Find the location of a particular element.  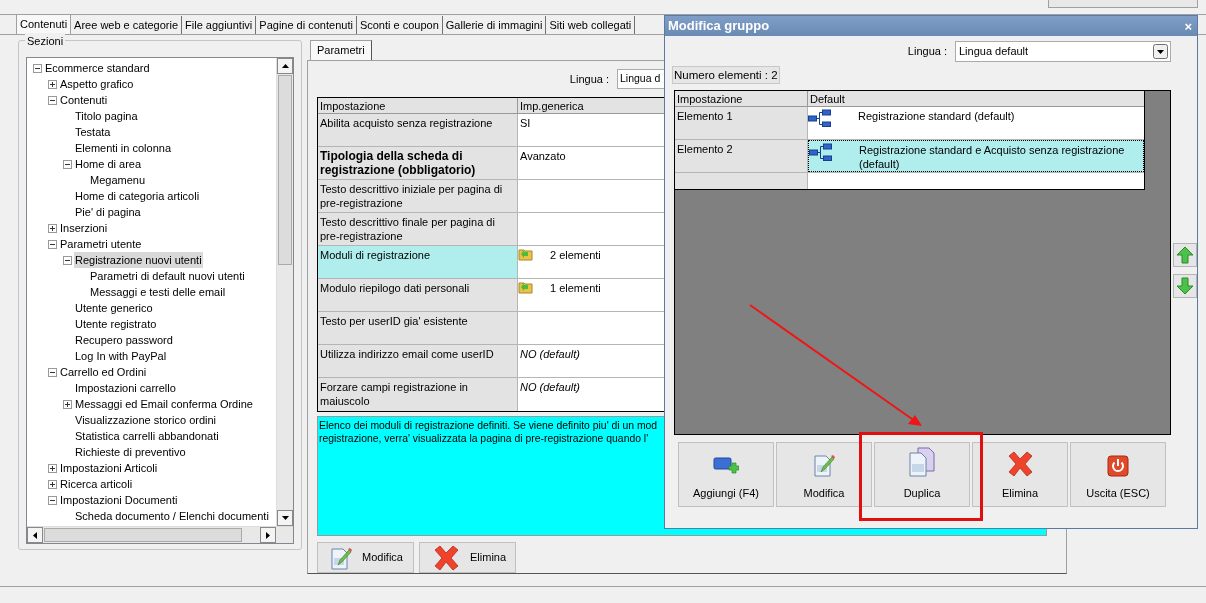

value-cell: Registrazione standard e Acquisto senza registrazione (default) is located at coordinates (976, 156).